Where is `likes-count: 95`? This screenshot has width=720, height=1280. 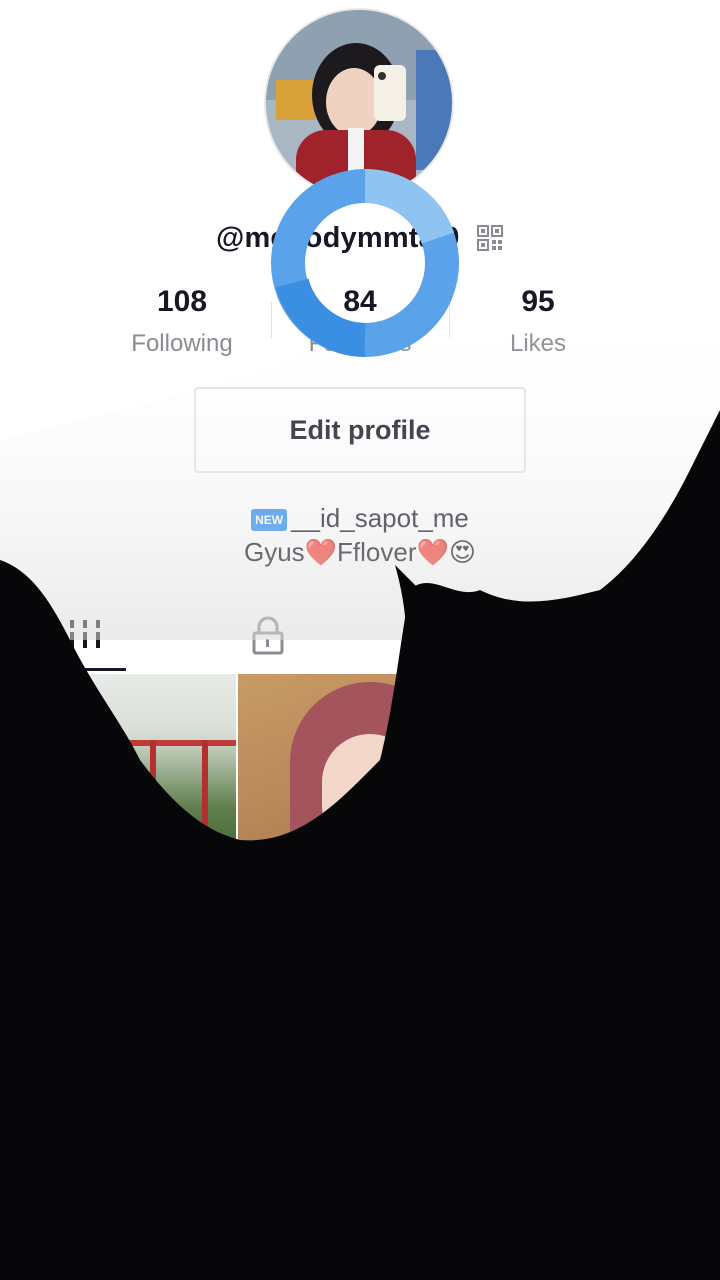 likes-count: 95 is located at coordinates (538, 301).